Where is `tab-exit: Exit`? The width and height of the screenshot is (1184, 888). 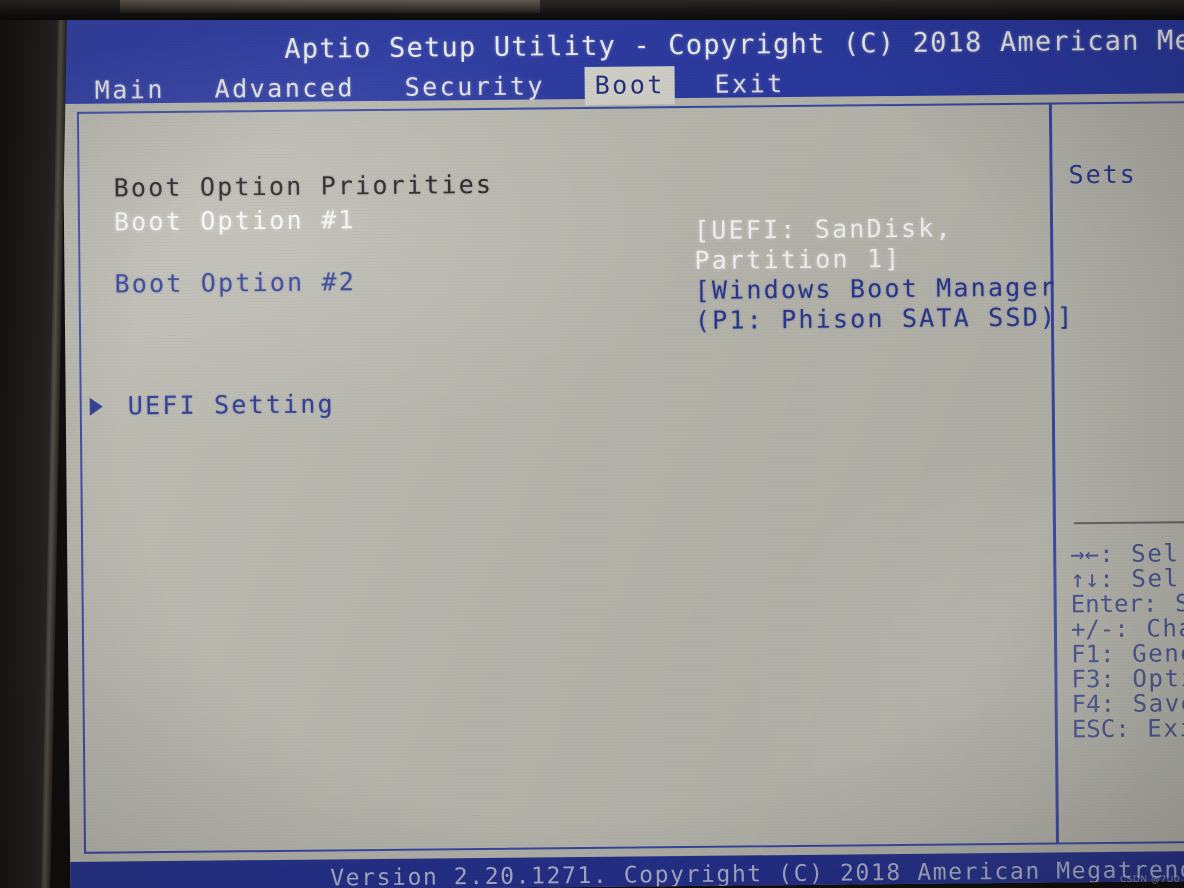 tab-exit: Exit is located at coordinates (749, 84).